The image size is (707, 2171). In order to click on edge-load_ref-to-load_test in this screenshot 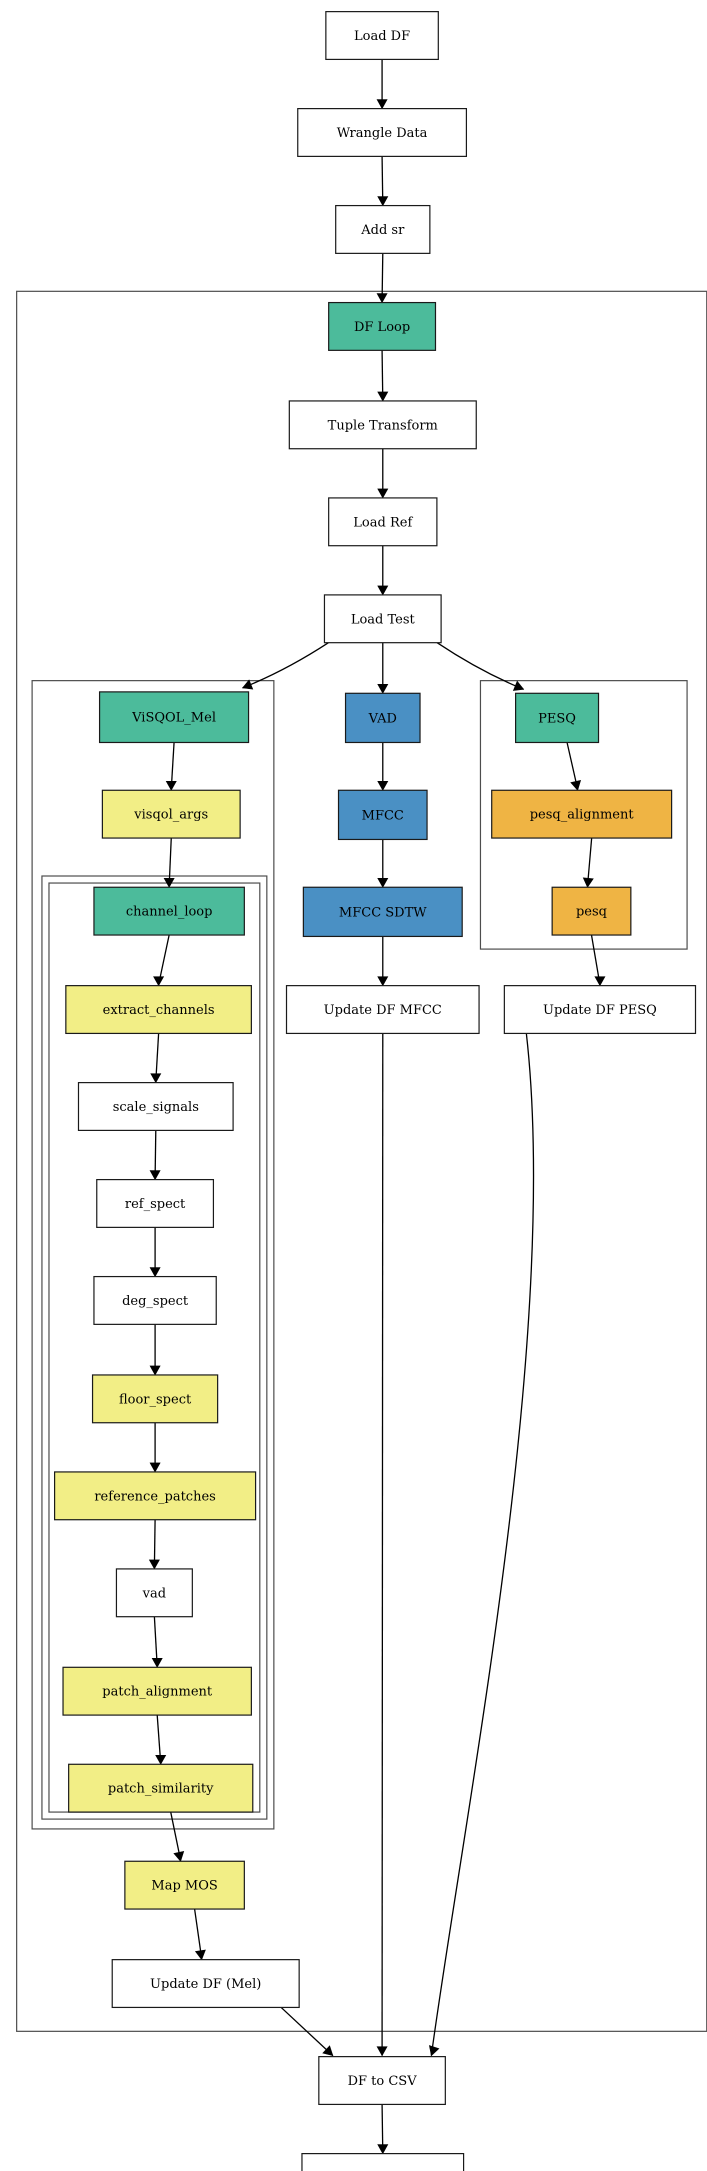, I will do `click(383, 570)`.